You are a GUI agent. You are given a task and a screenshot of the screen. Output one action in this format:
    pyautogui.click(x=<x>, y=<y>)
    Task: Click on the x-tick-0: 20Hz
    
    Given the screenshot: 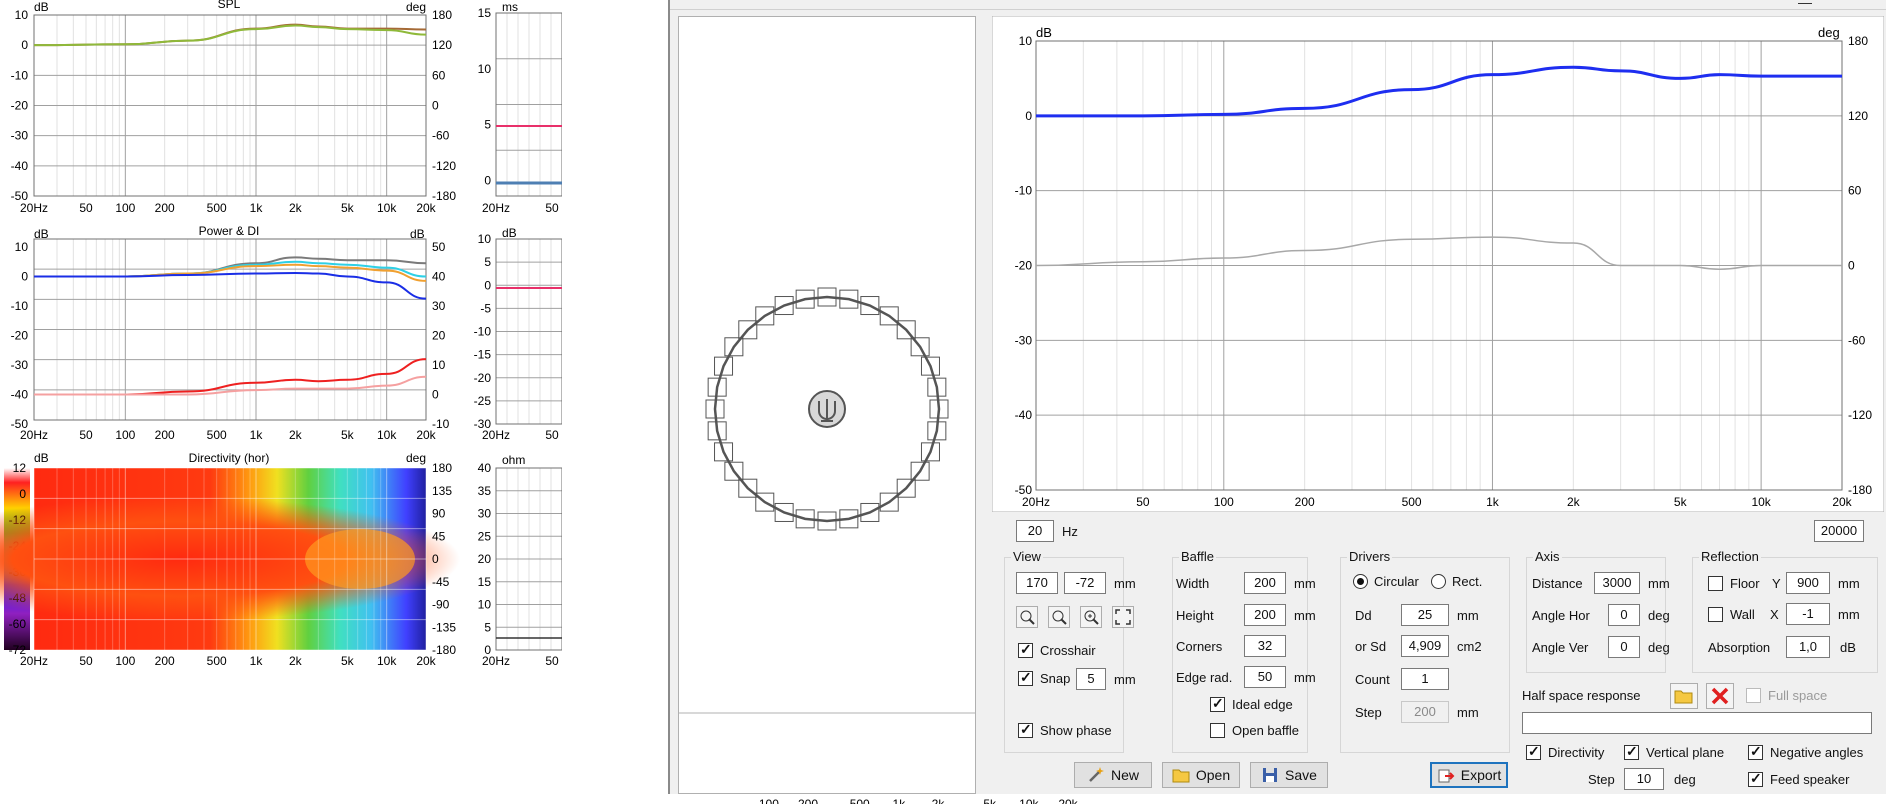 What is the action you would take?
    pyautogui.click(x=34, y=208)
    